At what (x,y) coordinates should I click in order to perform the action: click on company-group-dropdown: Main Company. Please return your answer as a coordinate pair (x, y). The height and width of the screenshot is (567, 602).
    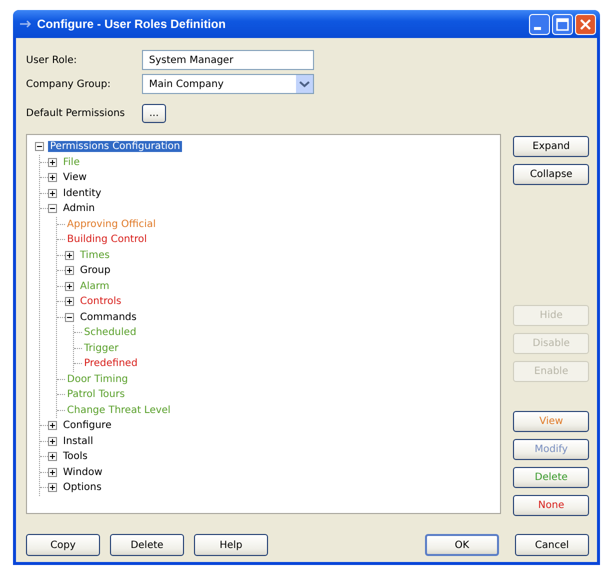
    Looking at the image, I should click on (228, 84).